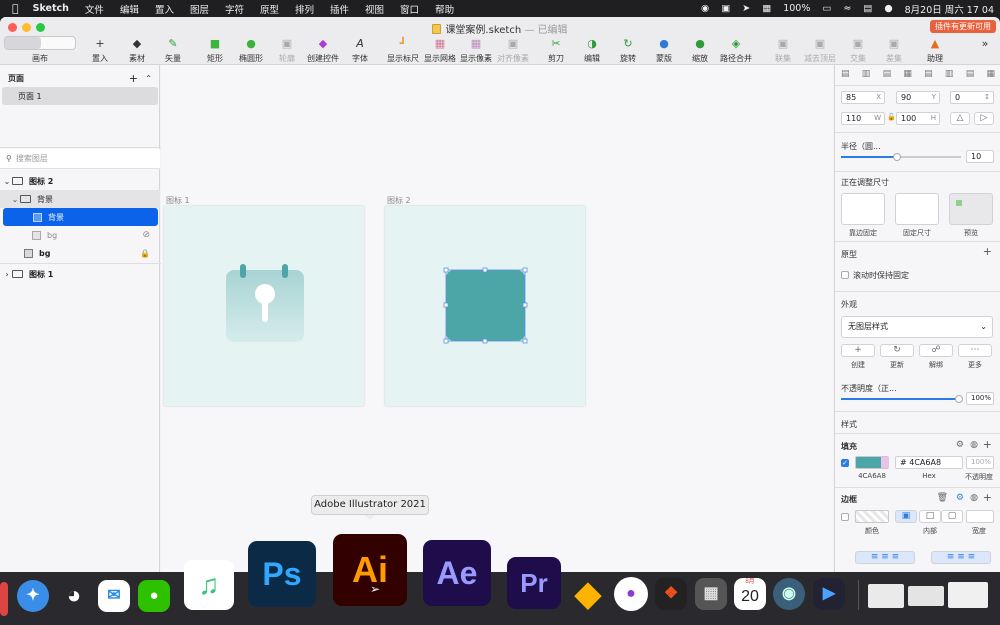 Image resolution: width=1000 pixels, height=625 pixels. I want to click on difference-button: ▣ 差集, so click(894, 50).